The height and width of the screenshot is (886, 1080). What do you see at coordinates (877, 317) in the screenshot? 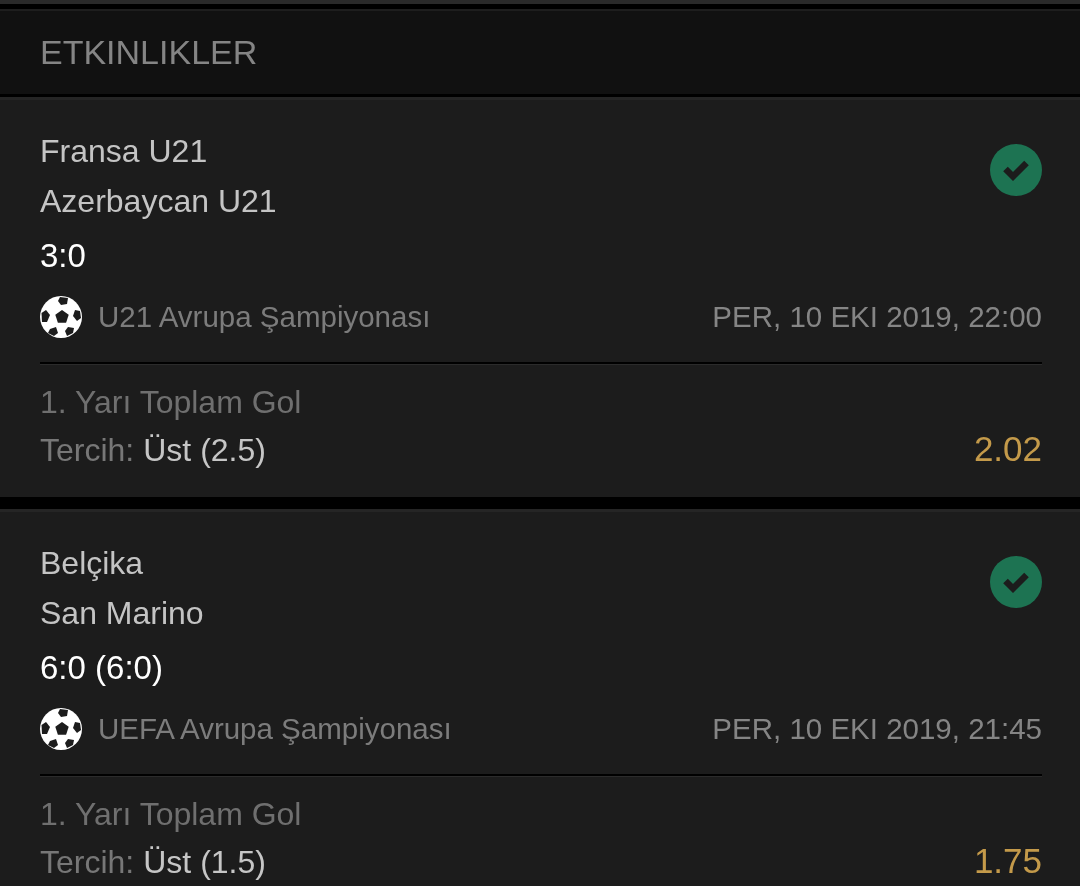
I see `match-date: PER, 10 EKI 2019, 22:00` at bounding box center [877, 317].